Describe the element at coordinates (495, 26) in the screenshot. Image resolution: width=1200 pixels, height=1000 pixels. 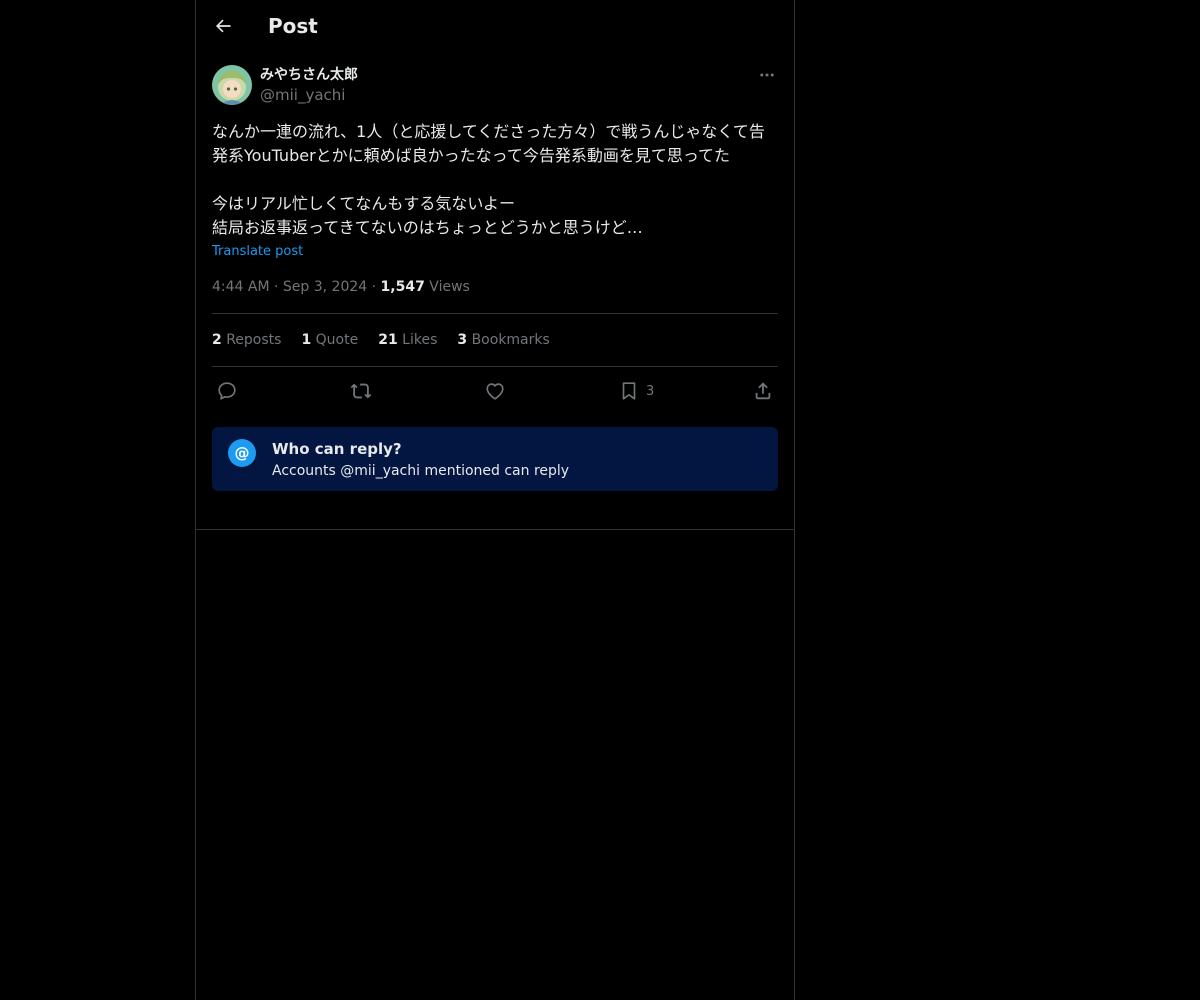
I see `page-header: Post` at that location.